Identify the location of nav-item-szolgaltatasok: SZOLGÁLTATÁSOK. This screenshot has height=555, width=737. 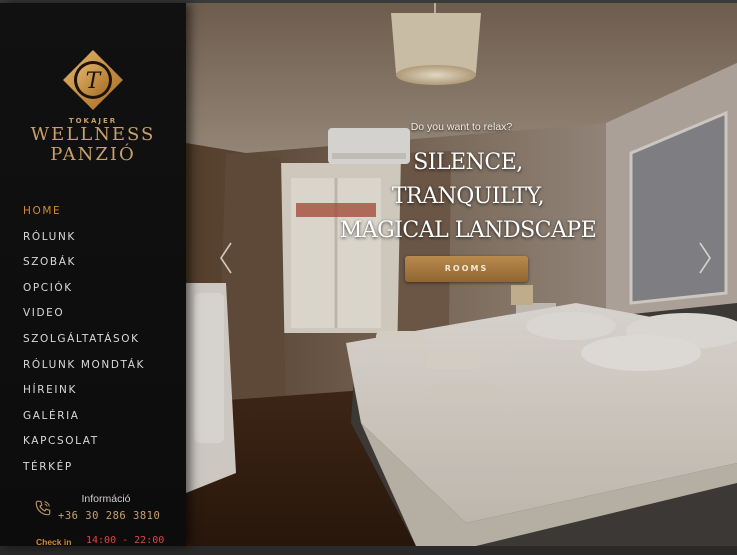
(84, 342).